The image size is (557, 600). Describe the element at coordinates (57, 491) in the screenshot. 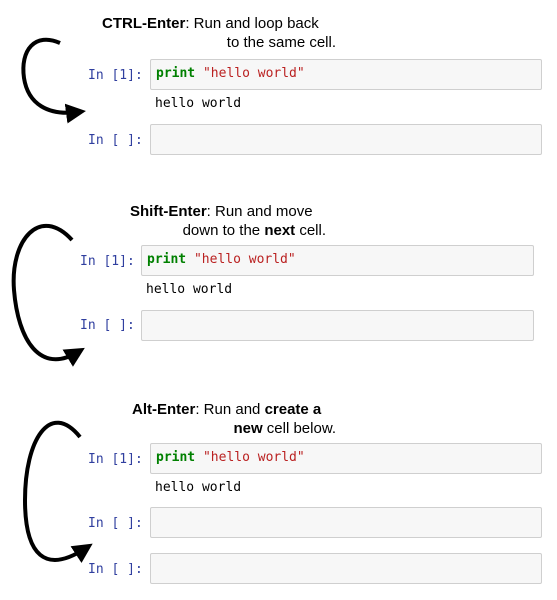

I see `down-arrow-alt-enter` at that location.